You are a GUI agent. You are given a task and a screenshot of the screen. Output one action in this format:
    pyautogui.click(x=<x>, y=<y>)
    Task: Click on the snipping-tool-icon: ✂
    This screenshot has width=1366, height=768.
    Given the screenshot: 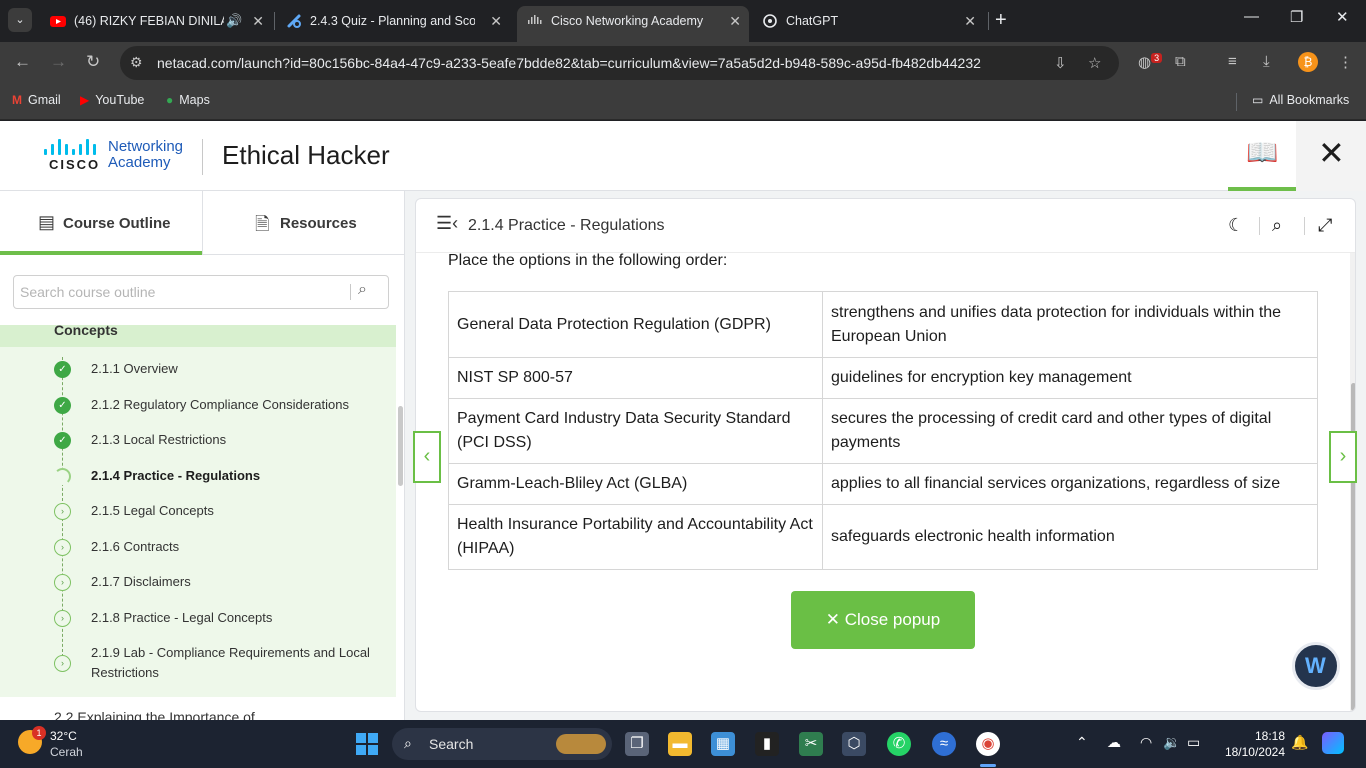 What is the action you would take?
    pyautogui.click(x=811, y=744)
    